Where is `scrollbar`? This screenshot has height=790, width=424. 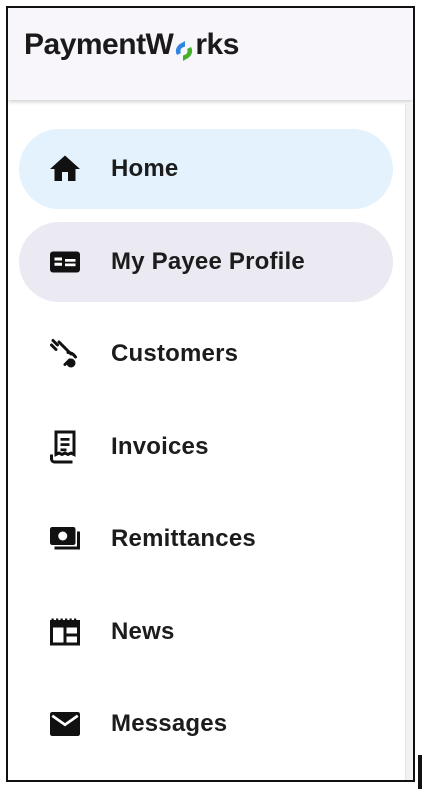
scrollbar is located at coordinates (409, 442).